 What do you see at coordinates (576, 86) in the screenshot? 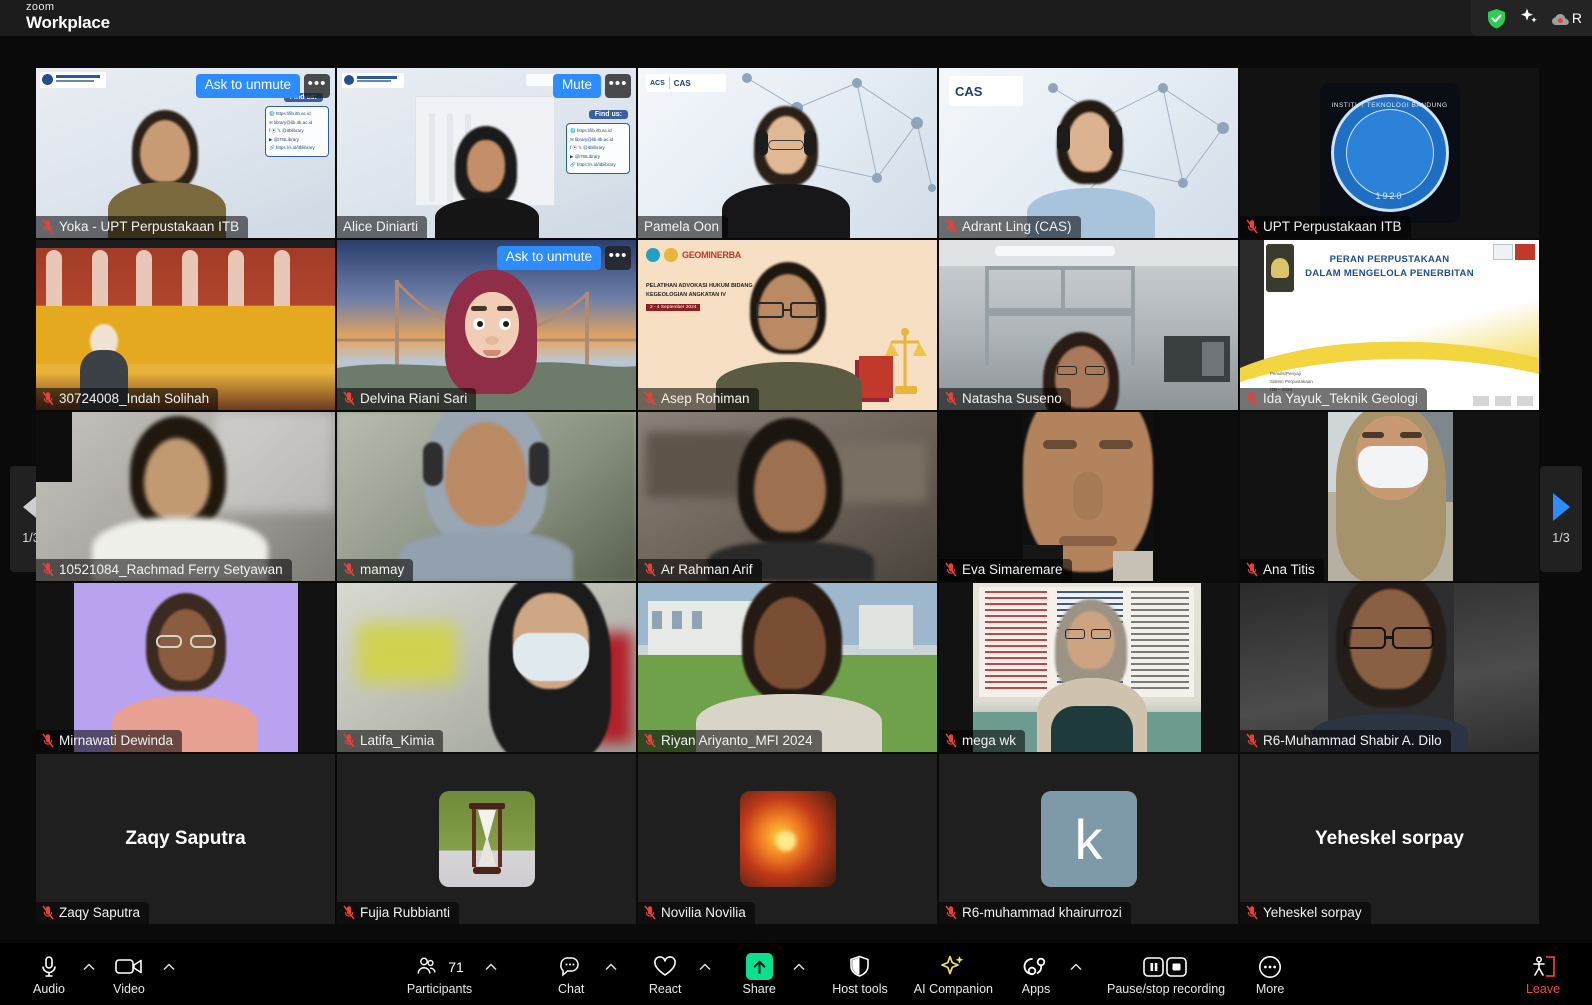
I see `mute-button: Mute` at bounding box center [576, 86].